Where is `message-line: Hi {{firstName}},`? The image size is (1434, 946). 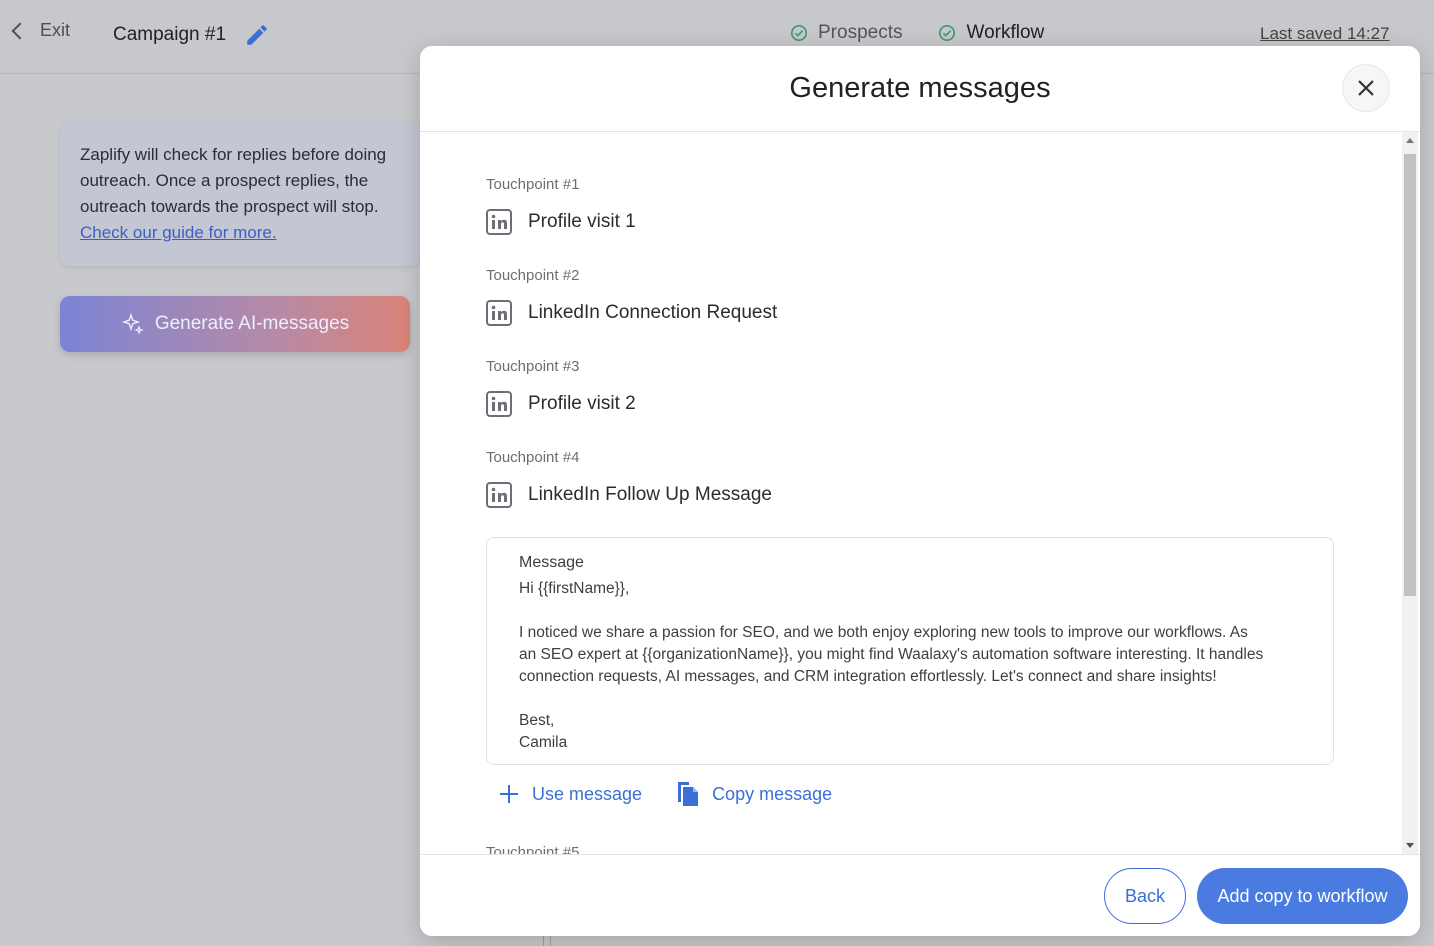 message-line: Hi {{firstName}}, is located at coordinates (574, 588).